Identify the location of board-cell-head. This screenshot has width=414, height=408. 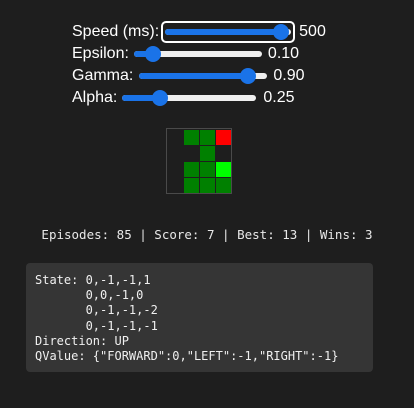
(223, 169).